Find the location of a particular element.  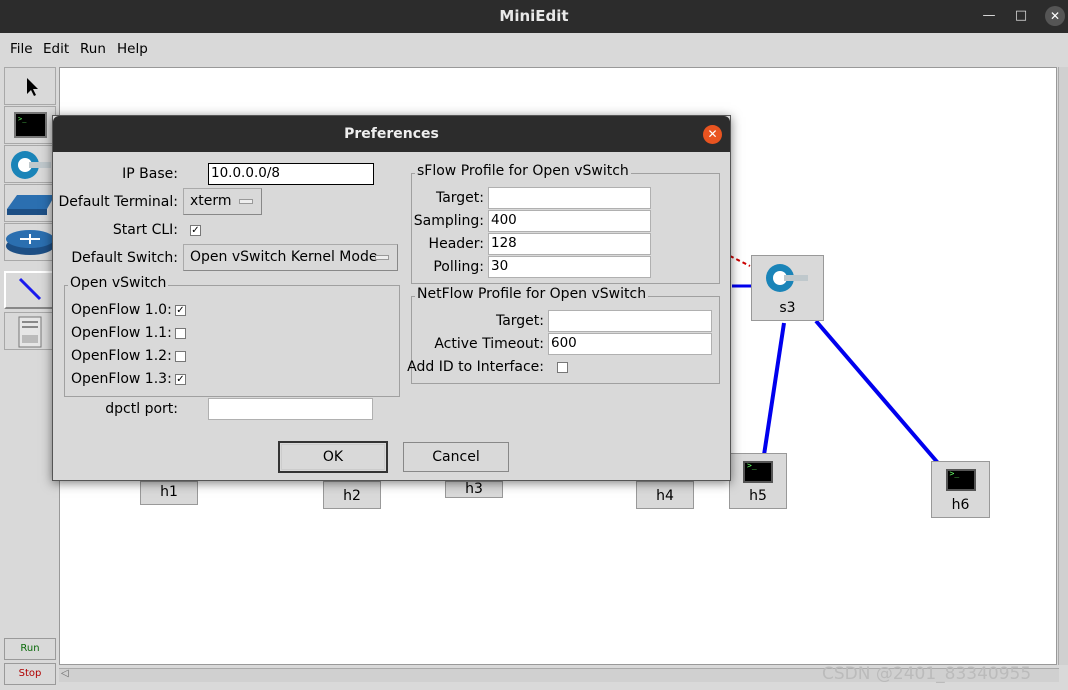

dialog-title: Preferences is located at coordinates (391, 134).